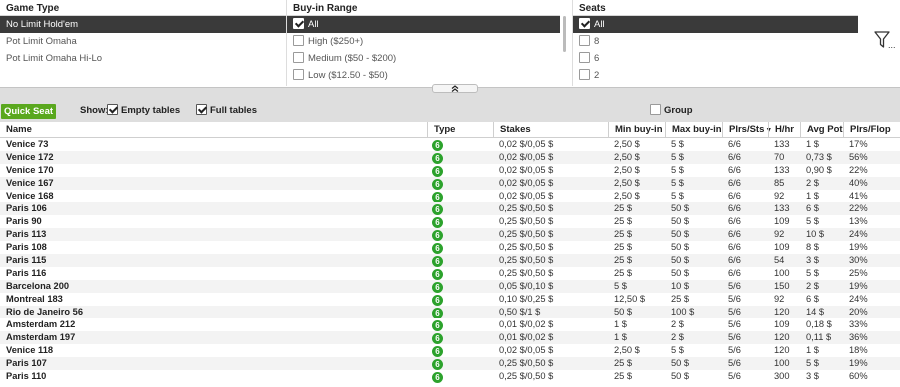  What do you see at coordinates (782, 221) in the screenshot?
I see `cell-hands-per-hour: 109` at bounding box center [782, 221].